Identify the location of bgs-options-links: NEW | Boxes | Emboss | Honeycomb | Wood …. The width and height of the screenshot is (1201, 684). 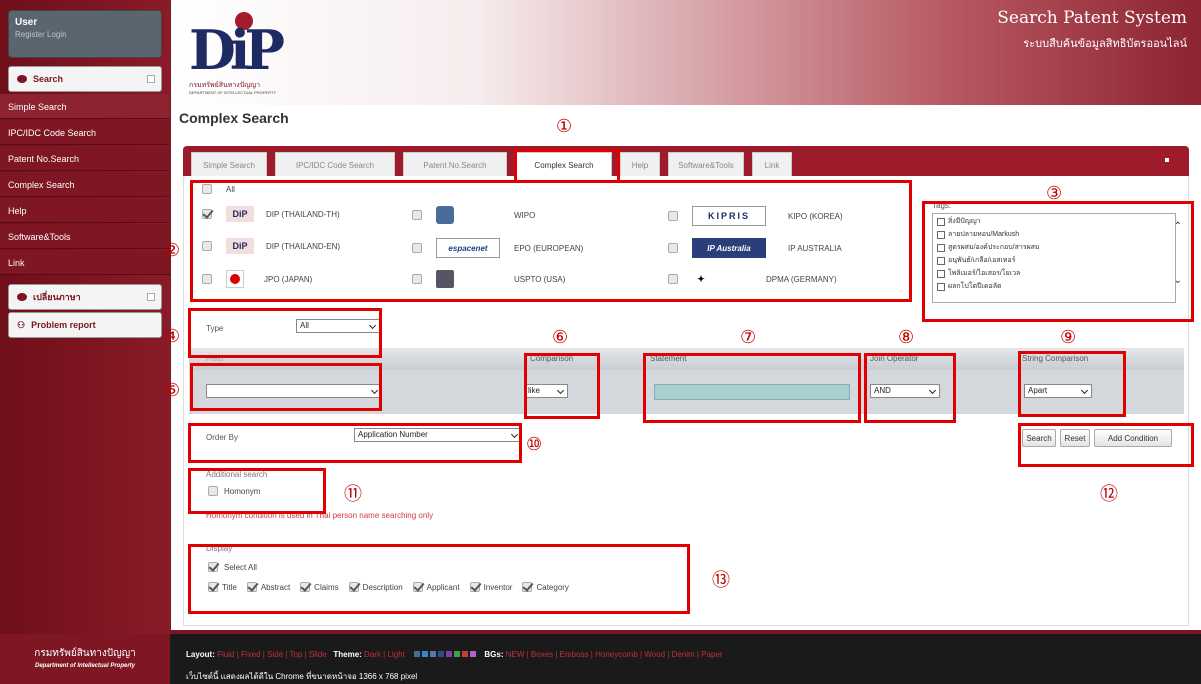
(614, 654).